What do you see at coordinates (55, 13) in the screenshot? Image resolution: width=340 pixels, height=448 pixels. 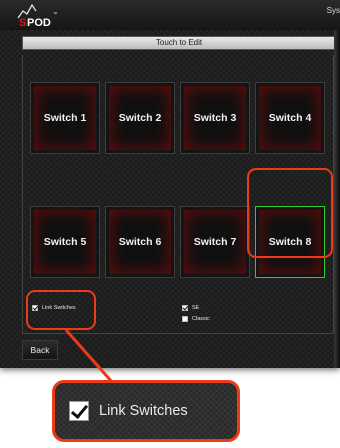 I see `svg-text: ™` at bounding box center [55, 13].